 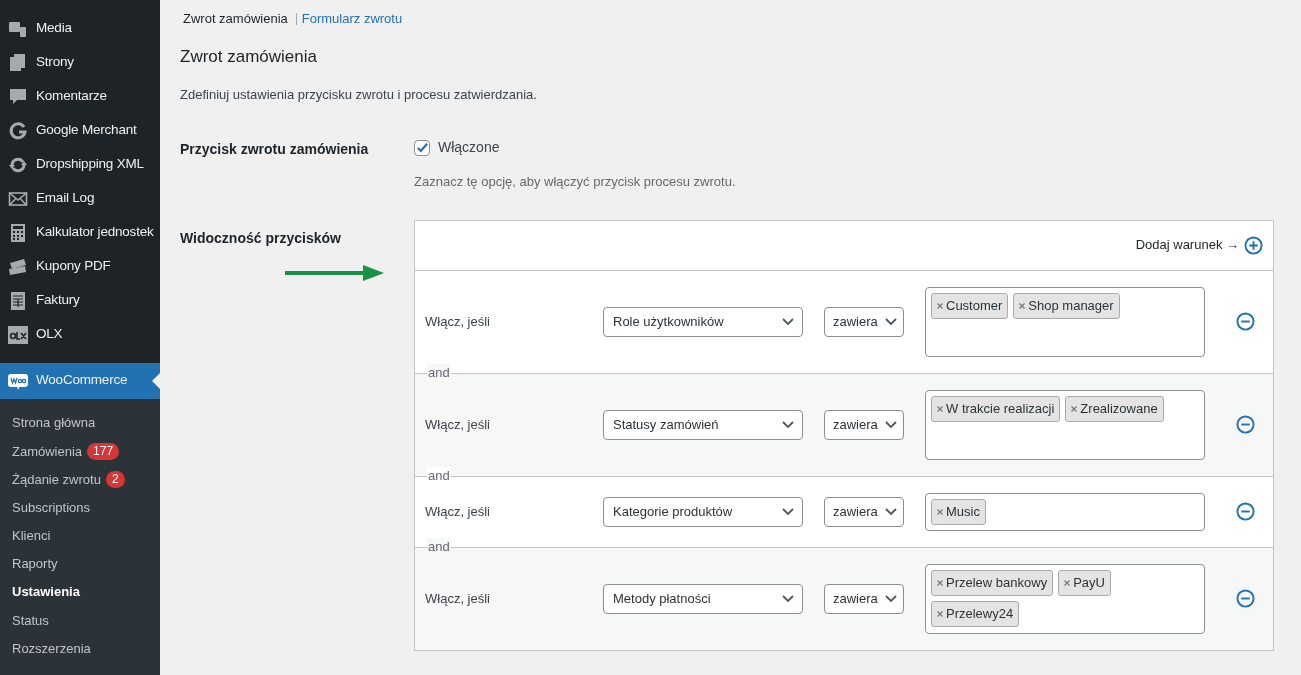 I want to click on woo-icon, so click(x=18, y=381).